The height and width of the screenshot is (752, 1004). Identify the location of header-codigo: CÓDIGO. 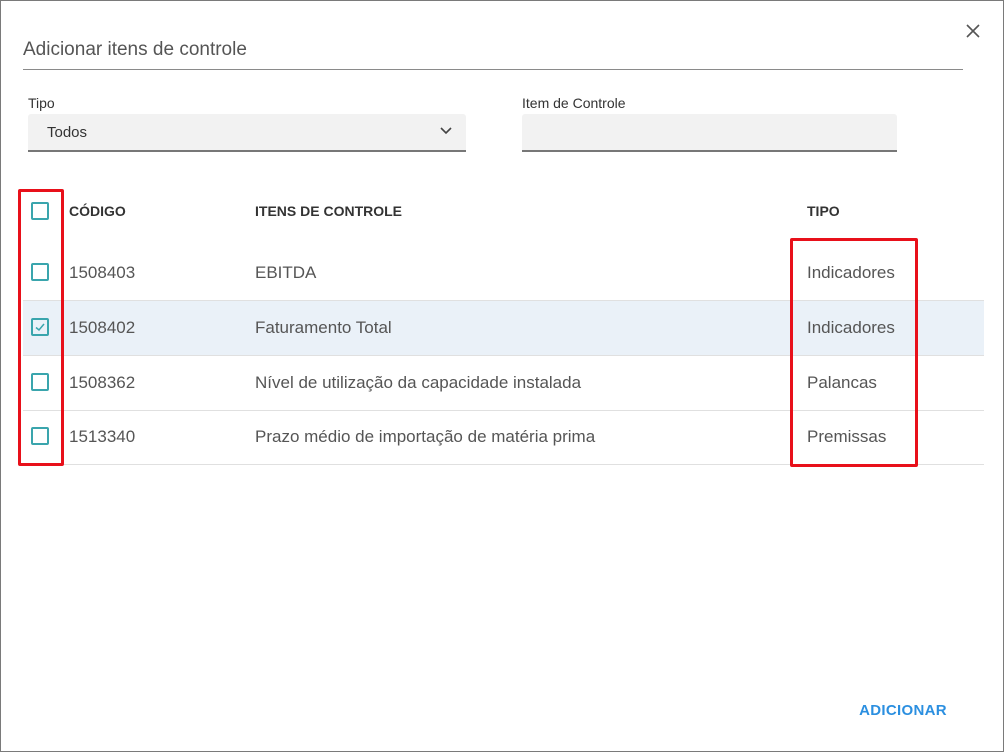
(97, 211).